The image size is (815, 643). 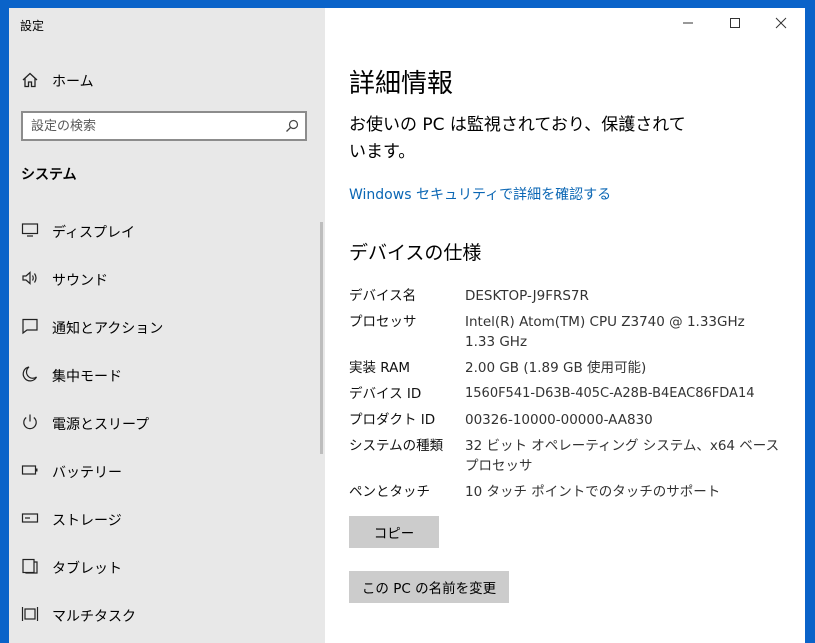 What do you see at coordinates (94, 233) in the screenshot?
I see `sidebar-item-label: ディスプレイ` at bounding box center [94, 233].